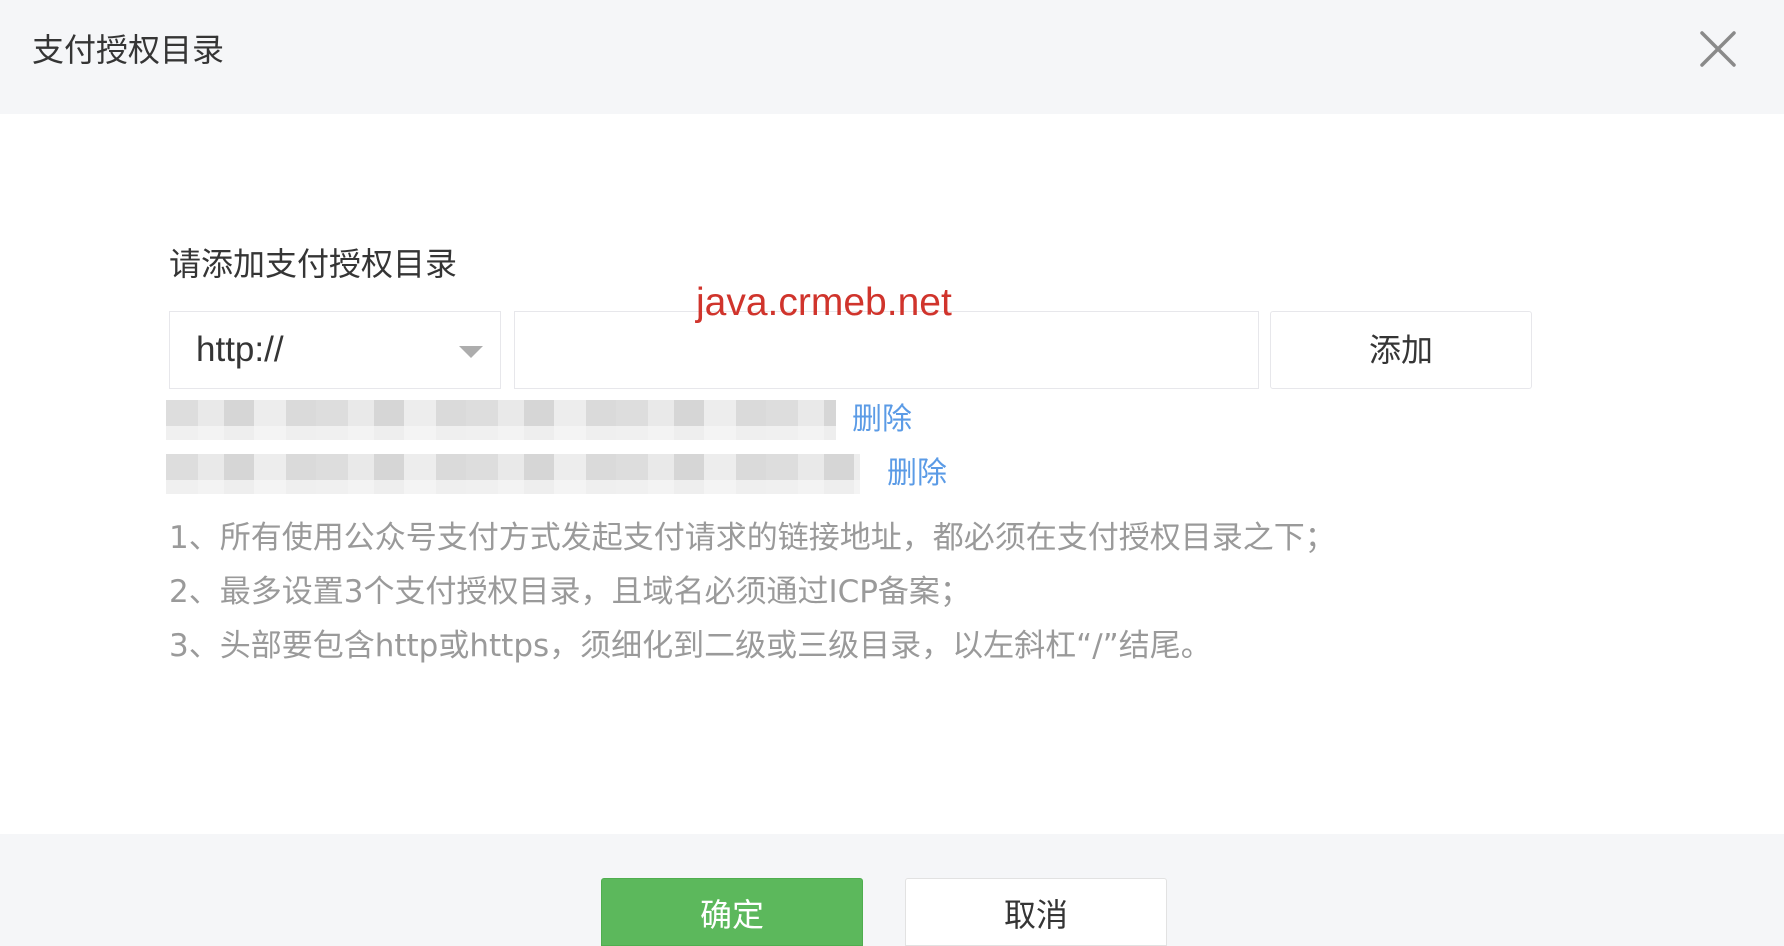 Image resolution: width=1784 pixels, height=946 pixels. What do you see at coordinates (1718, 49) in the screenshot?
I see `close-icon` at bounding box center [1718, 49].